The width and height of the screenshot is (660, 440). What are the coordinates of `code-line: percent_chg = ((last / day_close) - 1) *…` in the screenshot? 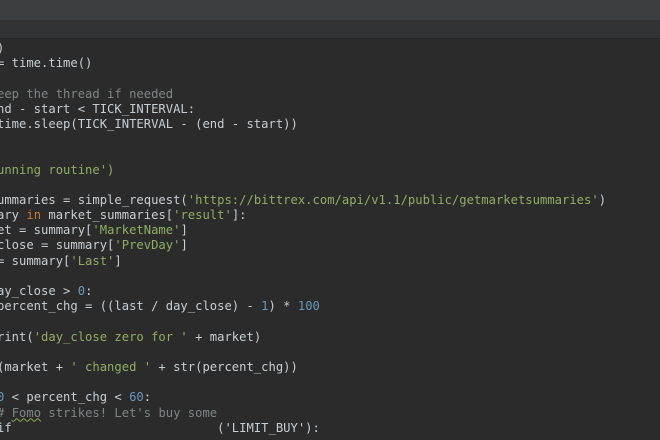 It's located at (303, 306).